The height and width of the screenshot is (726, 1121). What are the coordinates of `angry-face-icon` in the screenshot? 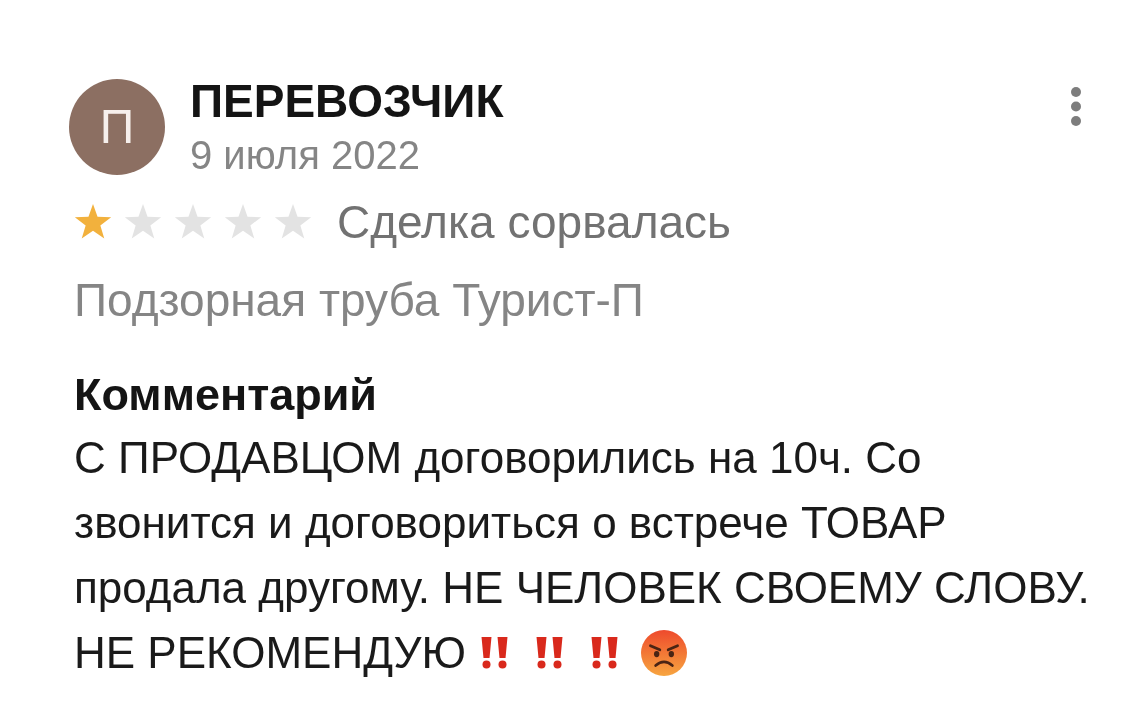 It's located at (663, 652).